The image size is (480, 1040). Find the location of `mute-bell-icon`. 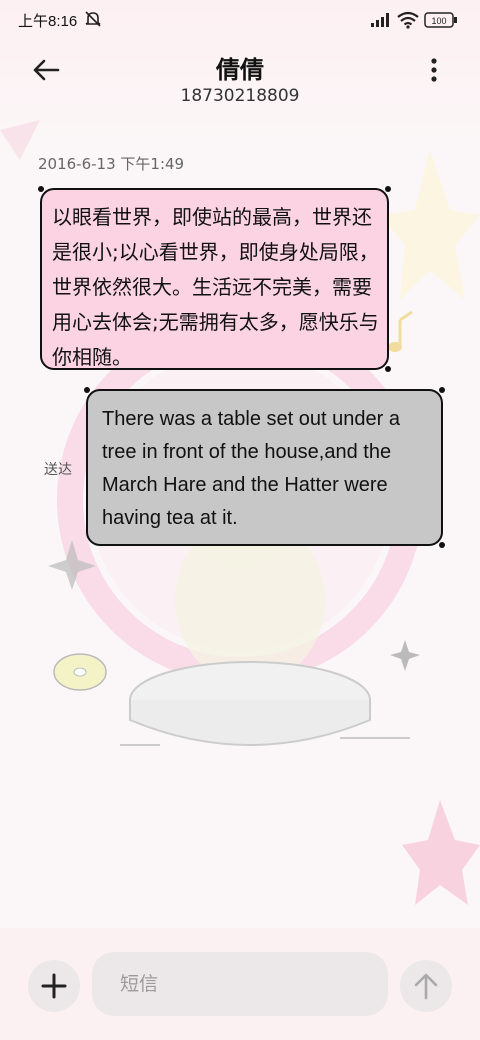

mute-bell-icon is located at coordinates (93, 21).